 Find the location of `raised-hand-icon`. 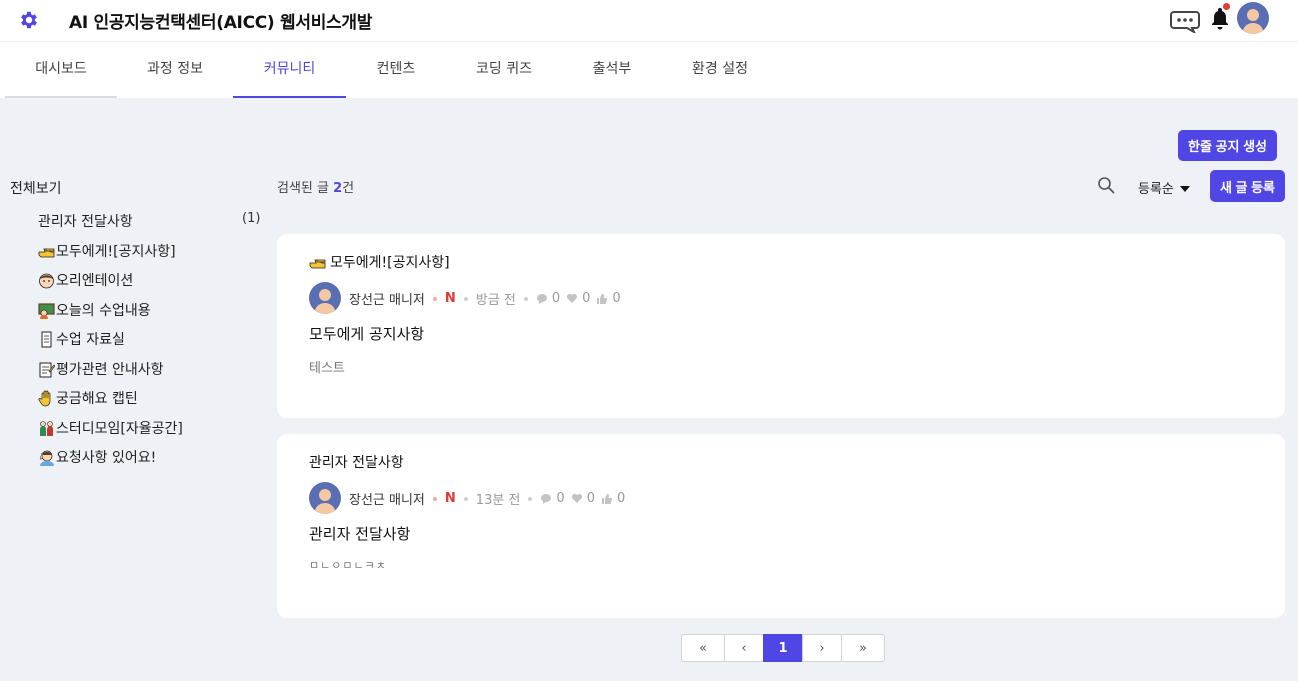

raised-hand-icon is located at coordinates (46, 398).